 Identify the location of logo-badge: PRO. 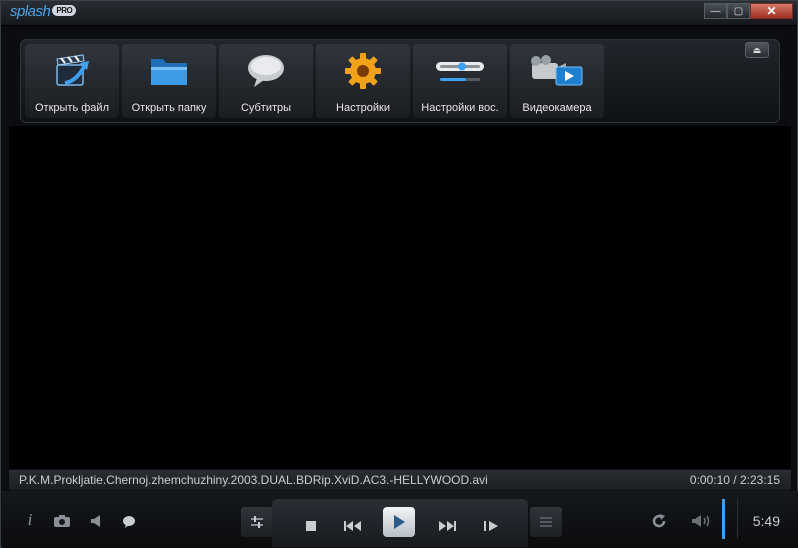
(64, 10).